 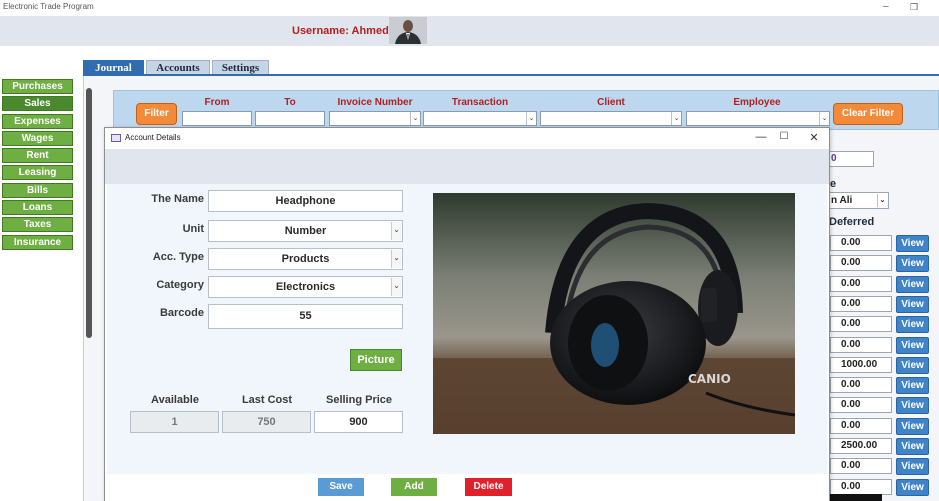 I want to click on last-cost-field: 750, so click(x=266, y=422).